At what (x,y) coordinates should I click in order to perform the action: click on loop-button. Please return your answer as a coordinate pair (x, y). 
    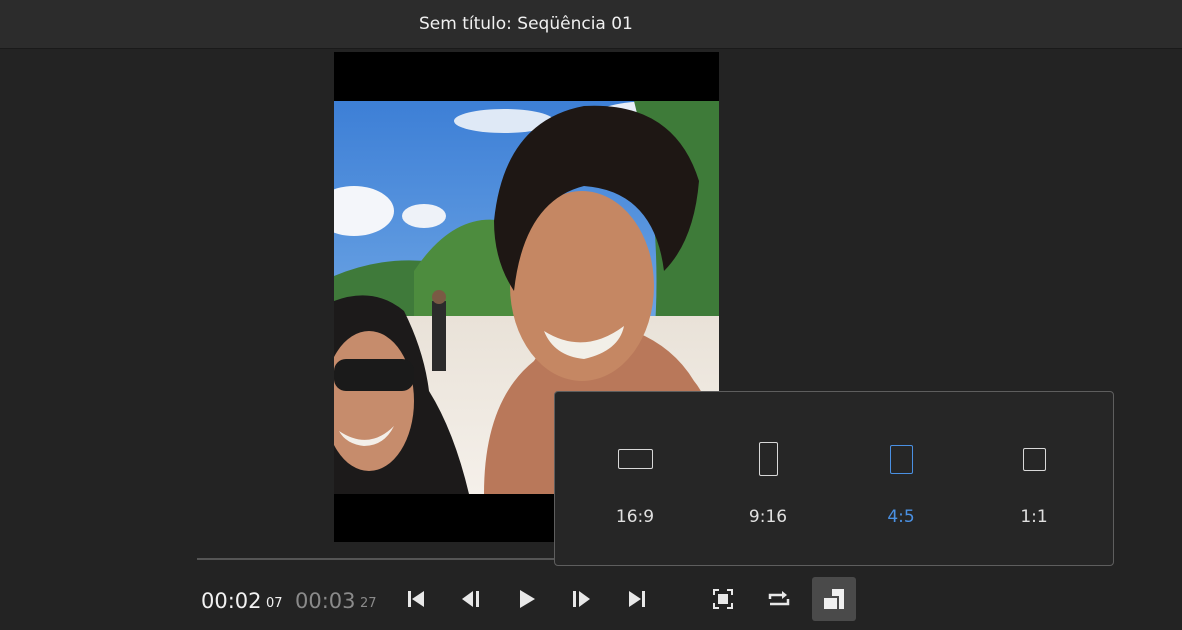
    Looking at the image, I should click on (779, 599).